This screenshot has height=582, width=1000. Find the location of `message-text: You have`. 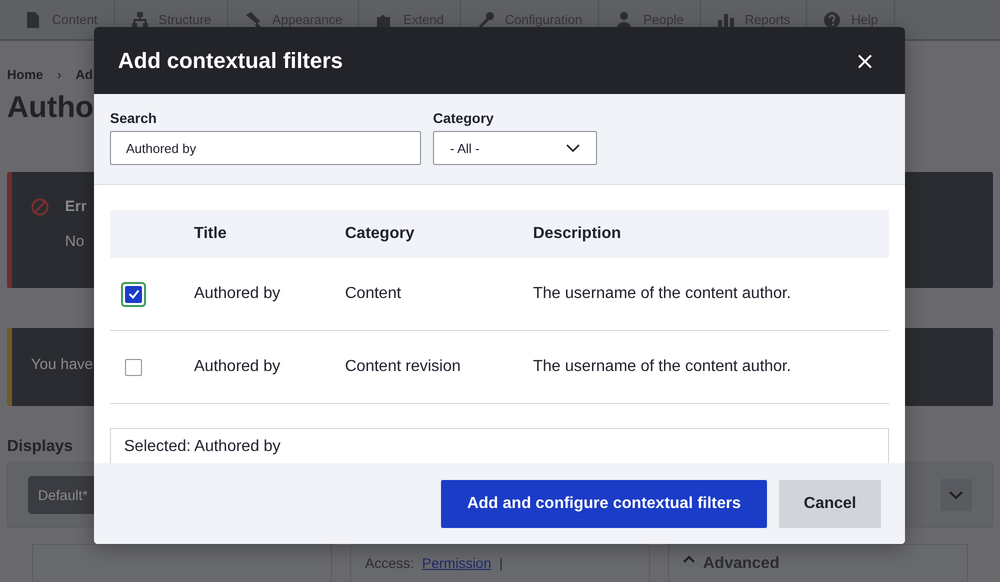

message-text: You have is located at coordinates (62, 364).